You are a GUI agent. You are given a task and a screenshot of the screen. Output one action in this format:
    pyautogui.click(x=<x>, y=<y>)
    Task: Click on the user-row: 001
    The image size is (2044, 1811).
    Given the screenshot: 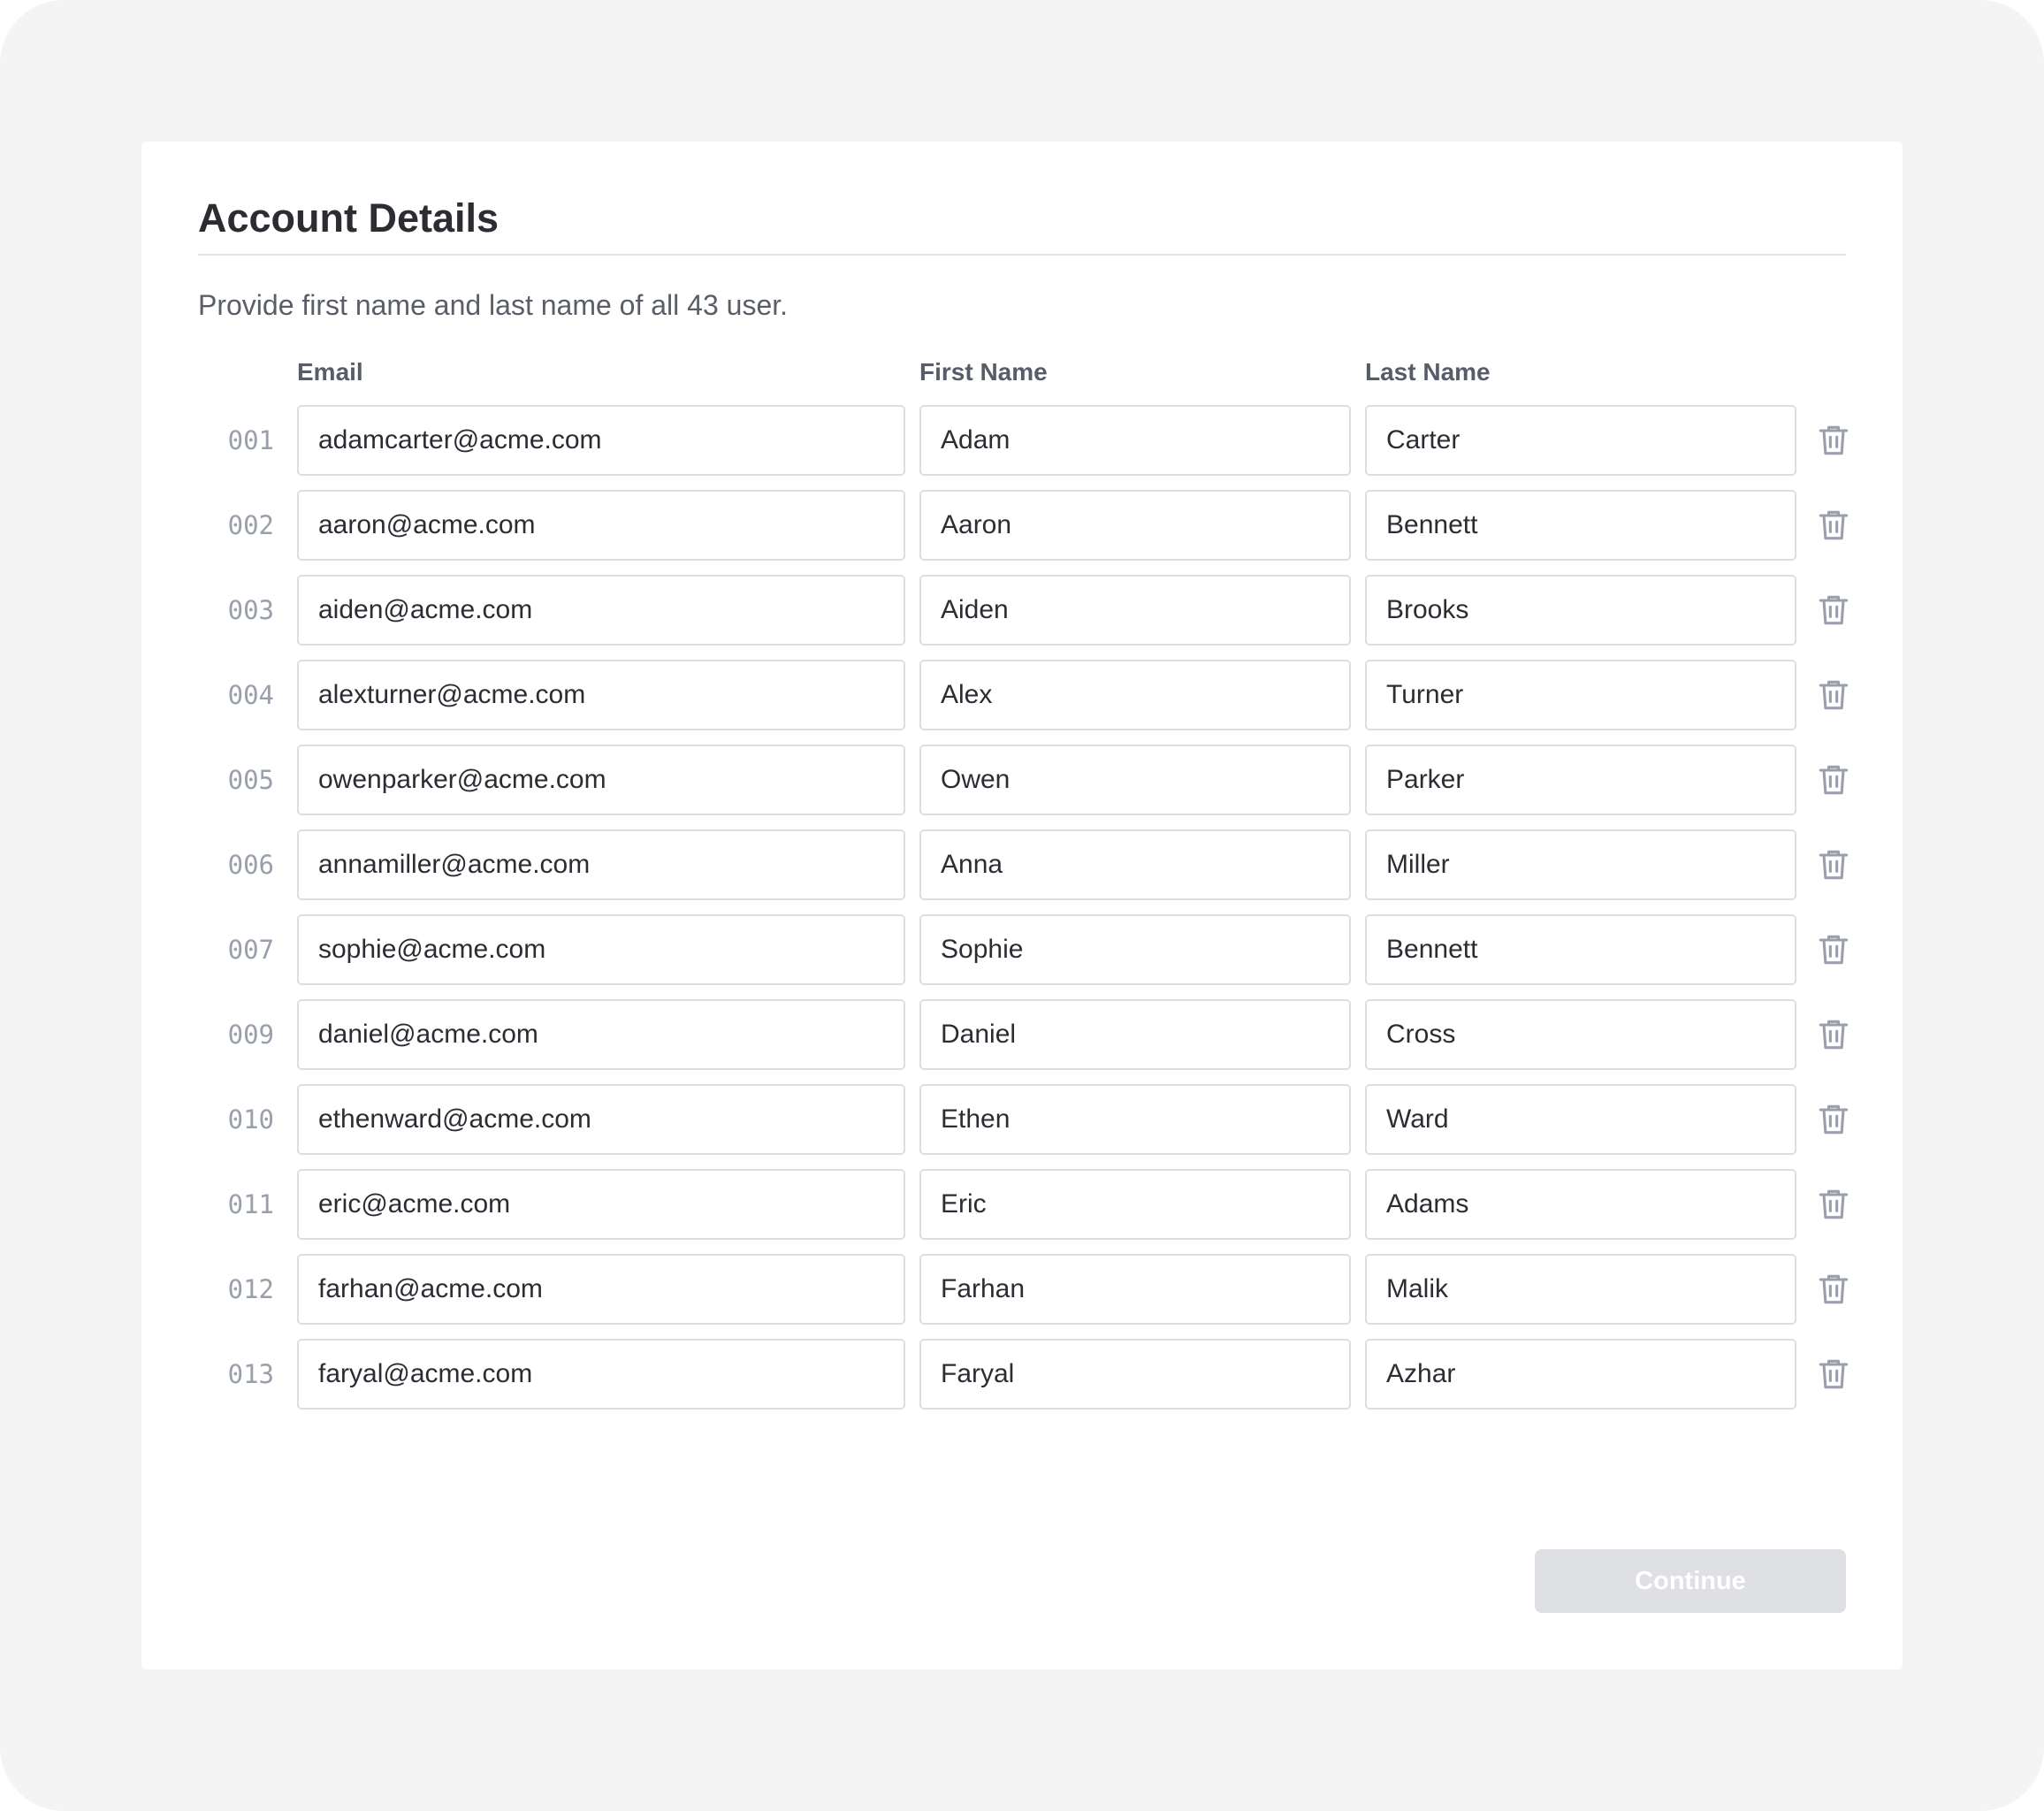 What is the action you would take?
    pyautogui.click(x=1022, y=448)
    